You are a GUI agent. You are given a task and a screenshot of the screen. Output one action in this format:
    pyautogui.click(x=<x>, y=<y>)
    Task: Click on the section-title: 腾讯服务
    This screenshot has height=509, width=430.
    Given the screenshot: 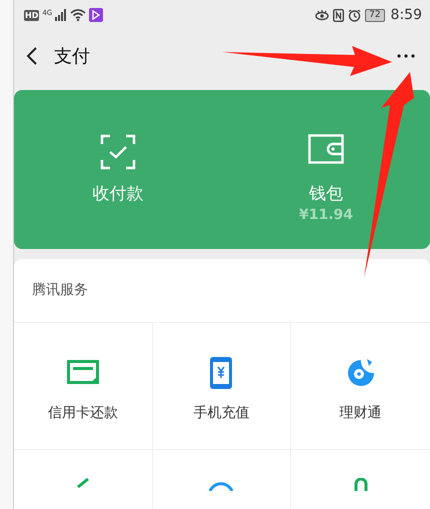 What is the action you would take?
    pyautogui.click(x=60, y=290)
    